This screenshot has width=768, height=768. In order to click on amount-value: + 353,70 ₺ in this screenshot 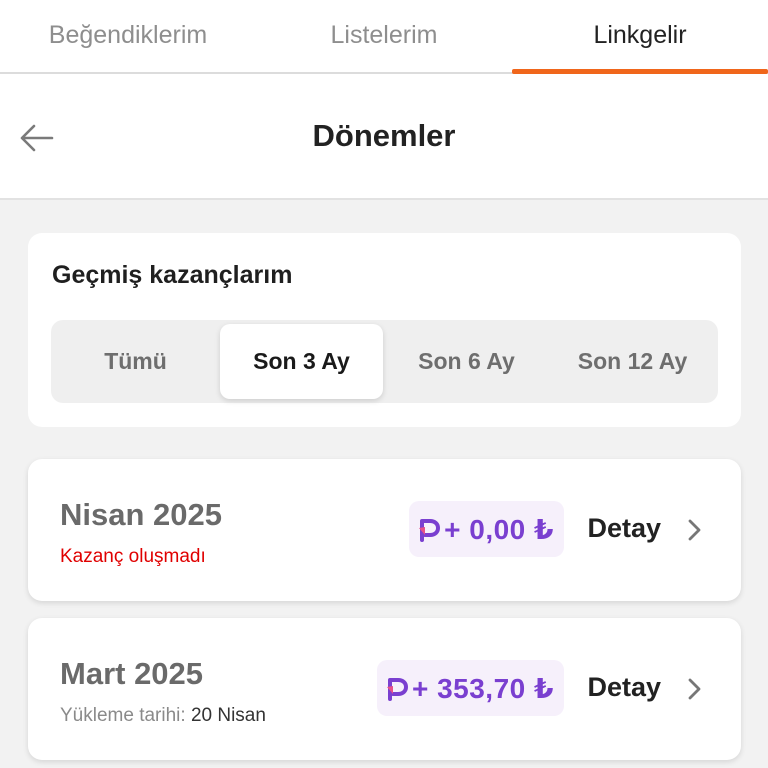, I will do `click(482, 688)`.